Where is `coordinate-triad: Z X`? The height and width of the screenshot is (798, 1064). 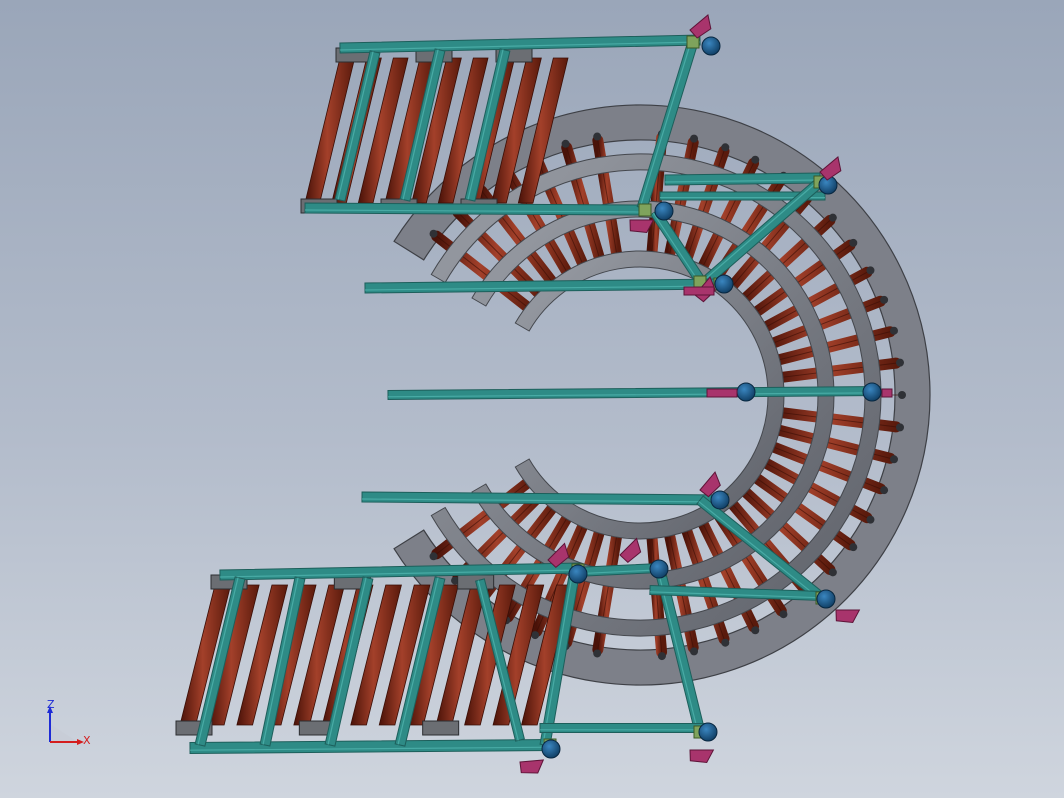 coordinate-triad: Z X is located at coordinates (68, 726).